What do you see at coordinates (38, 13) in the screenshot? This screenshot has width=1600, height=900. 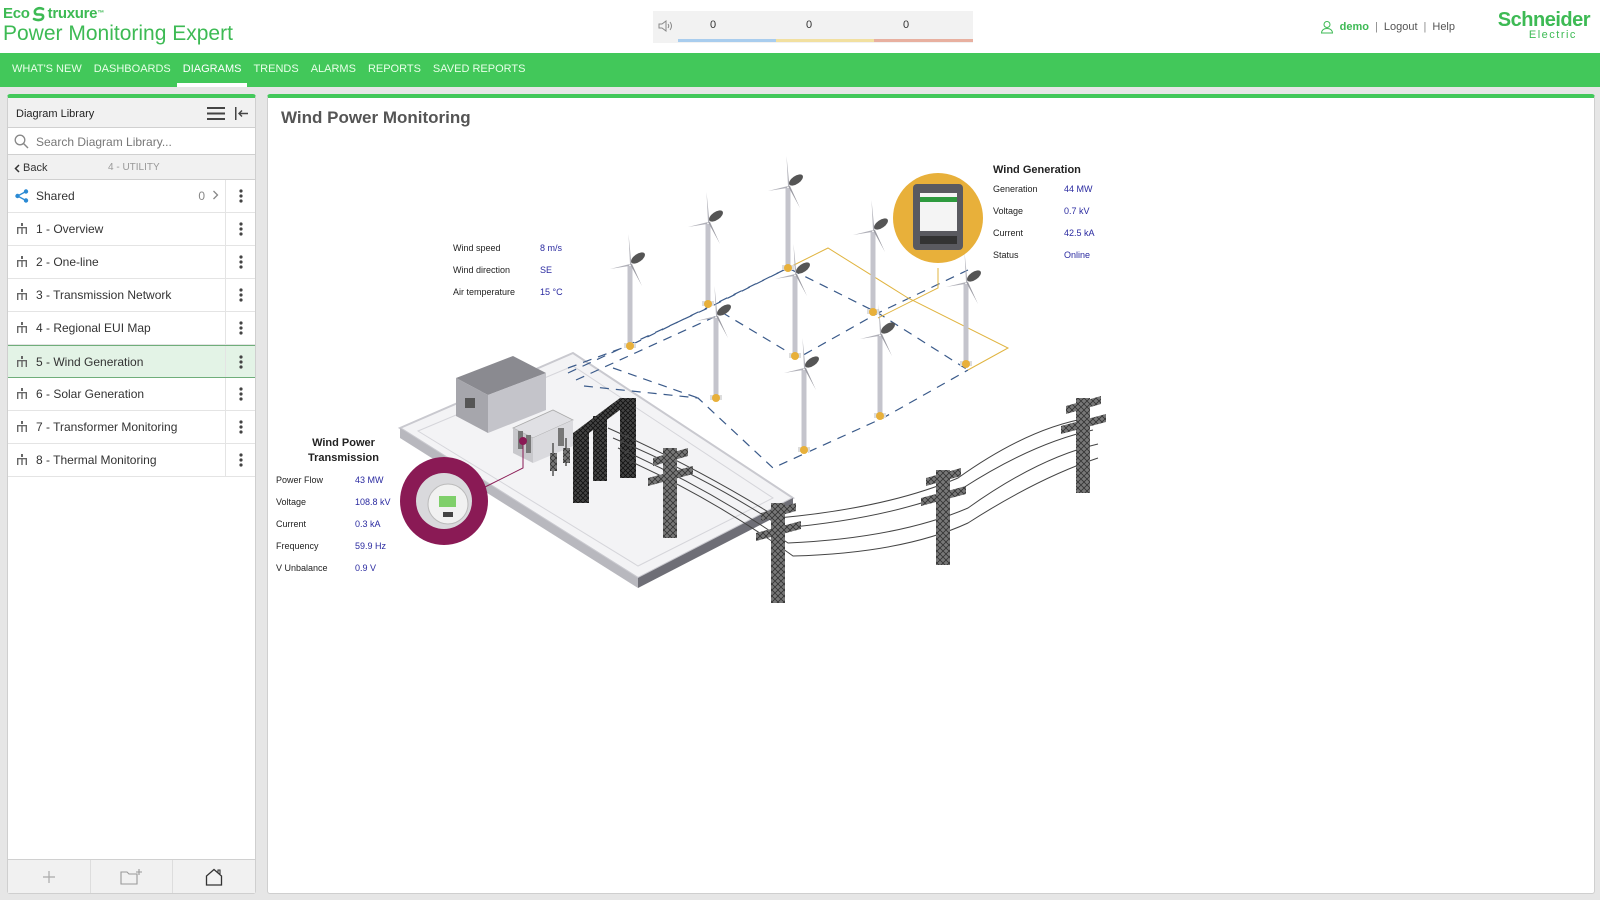 I see `ecostruxure-s-icon` at bounding box center [38, 13].